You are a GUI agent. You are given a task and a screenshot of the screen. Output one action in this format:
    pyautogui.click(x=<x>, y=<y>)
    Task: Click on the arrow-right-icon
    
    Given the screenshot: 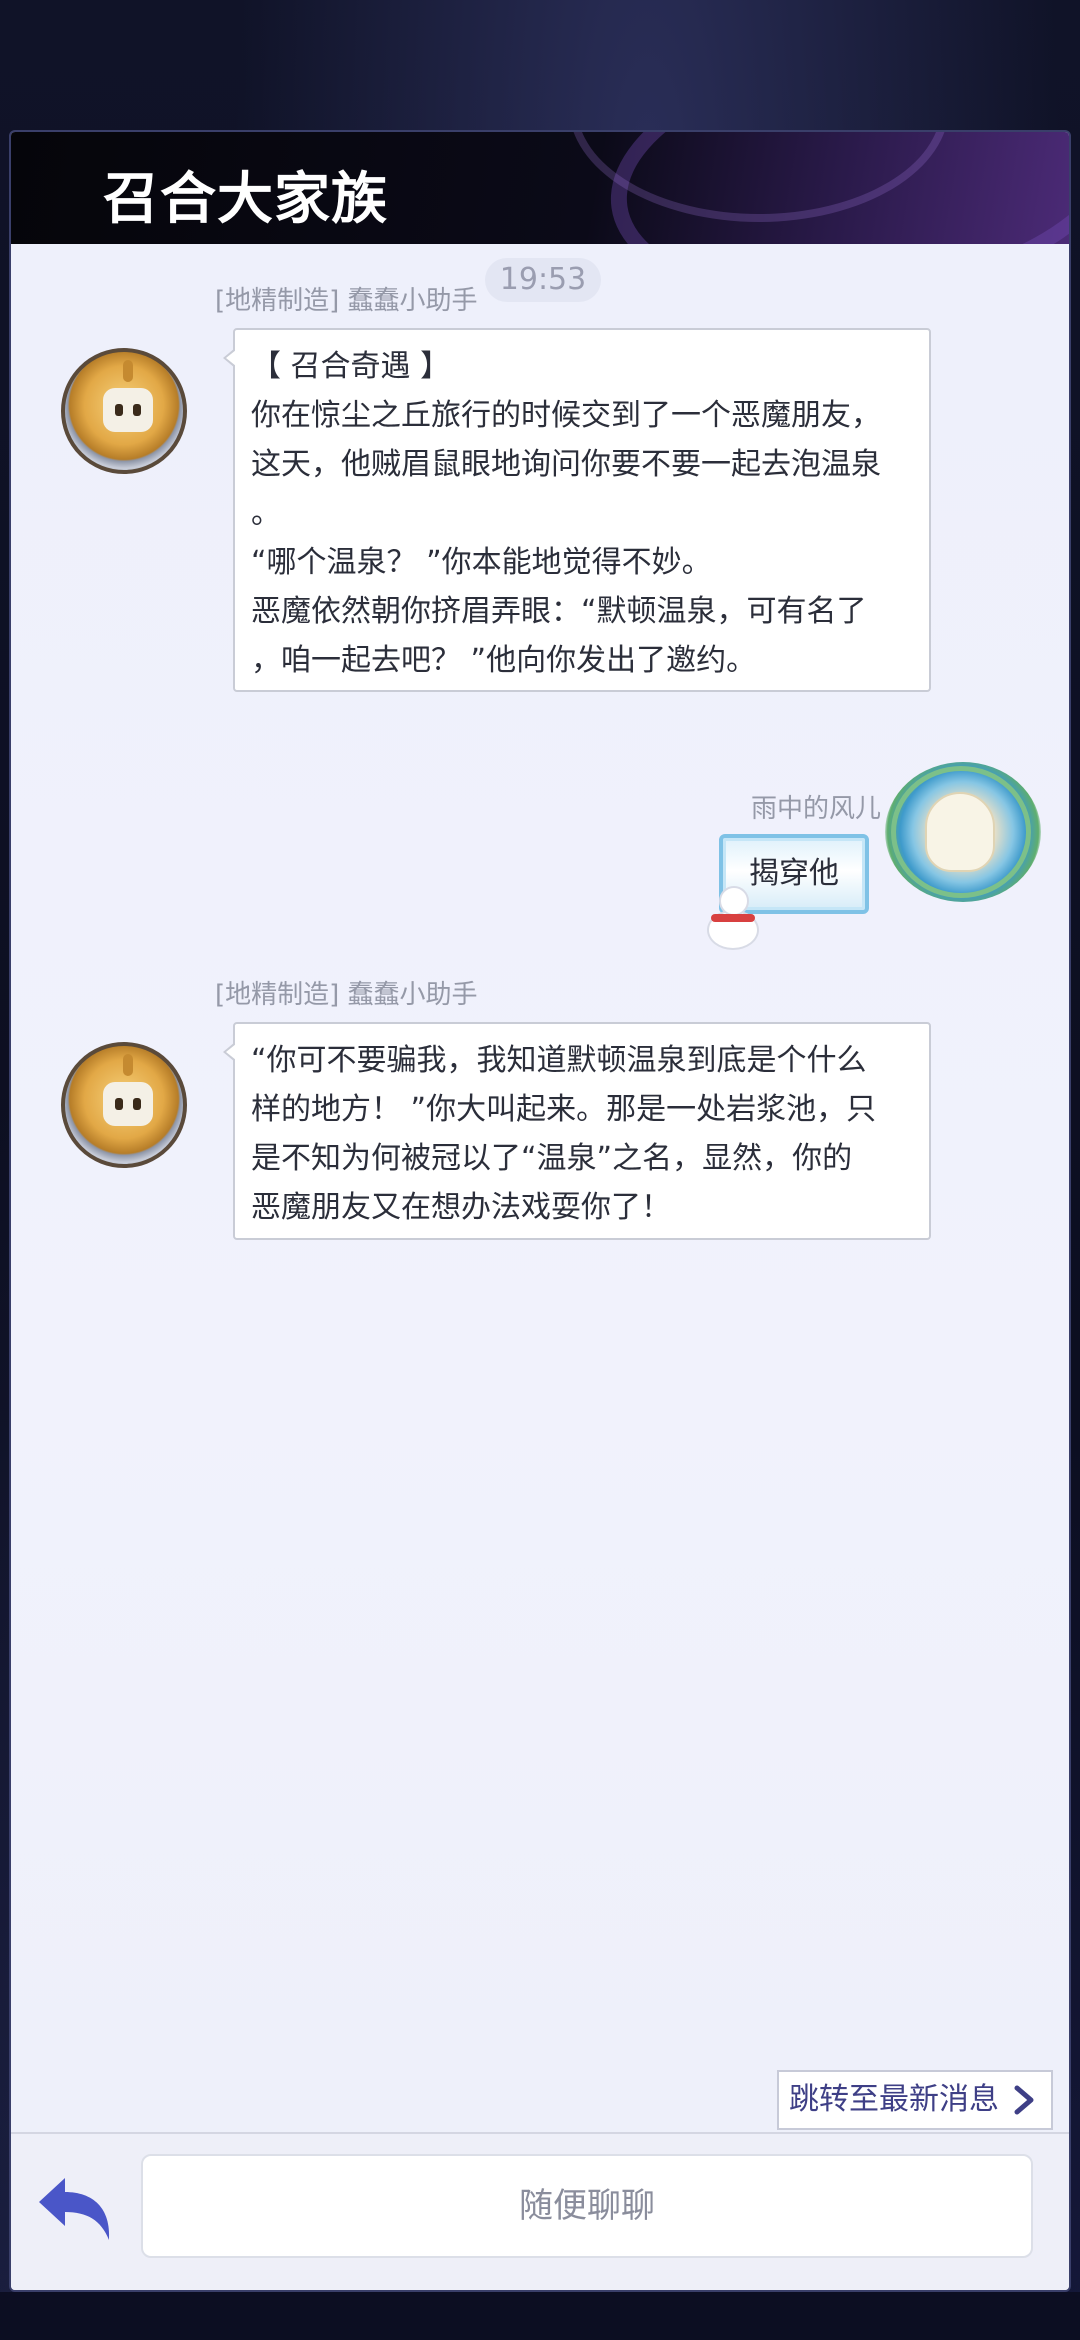 What is the action you would take?
    pyautogui.click(x=1024, y=2100)
    